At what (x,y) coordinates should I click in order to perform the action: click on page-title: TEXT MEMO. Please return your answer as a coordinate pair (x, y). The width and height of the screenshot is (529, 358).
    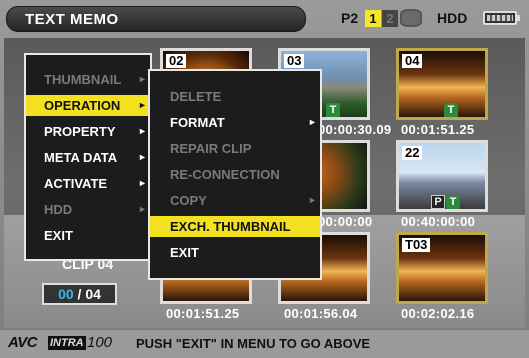
    Looking at the image, I should click on (72, 19).